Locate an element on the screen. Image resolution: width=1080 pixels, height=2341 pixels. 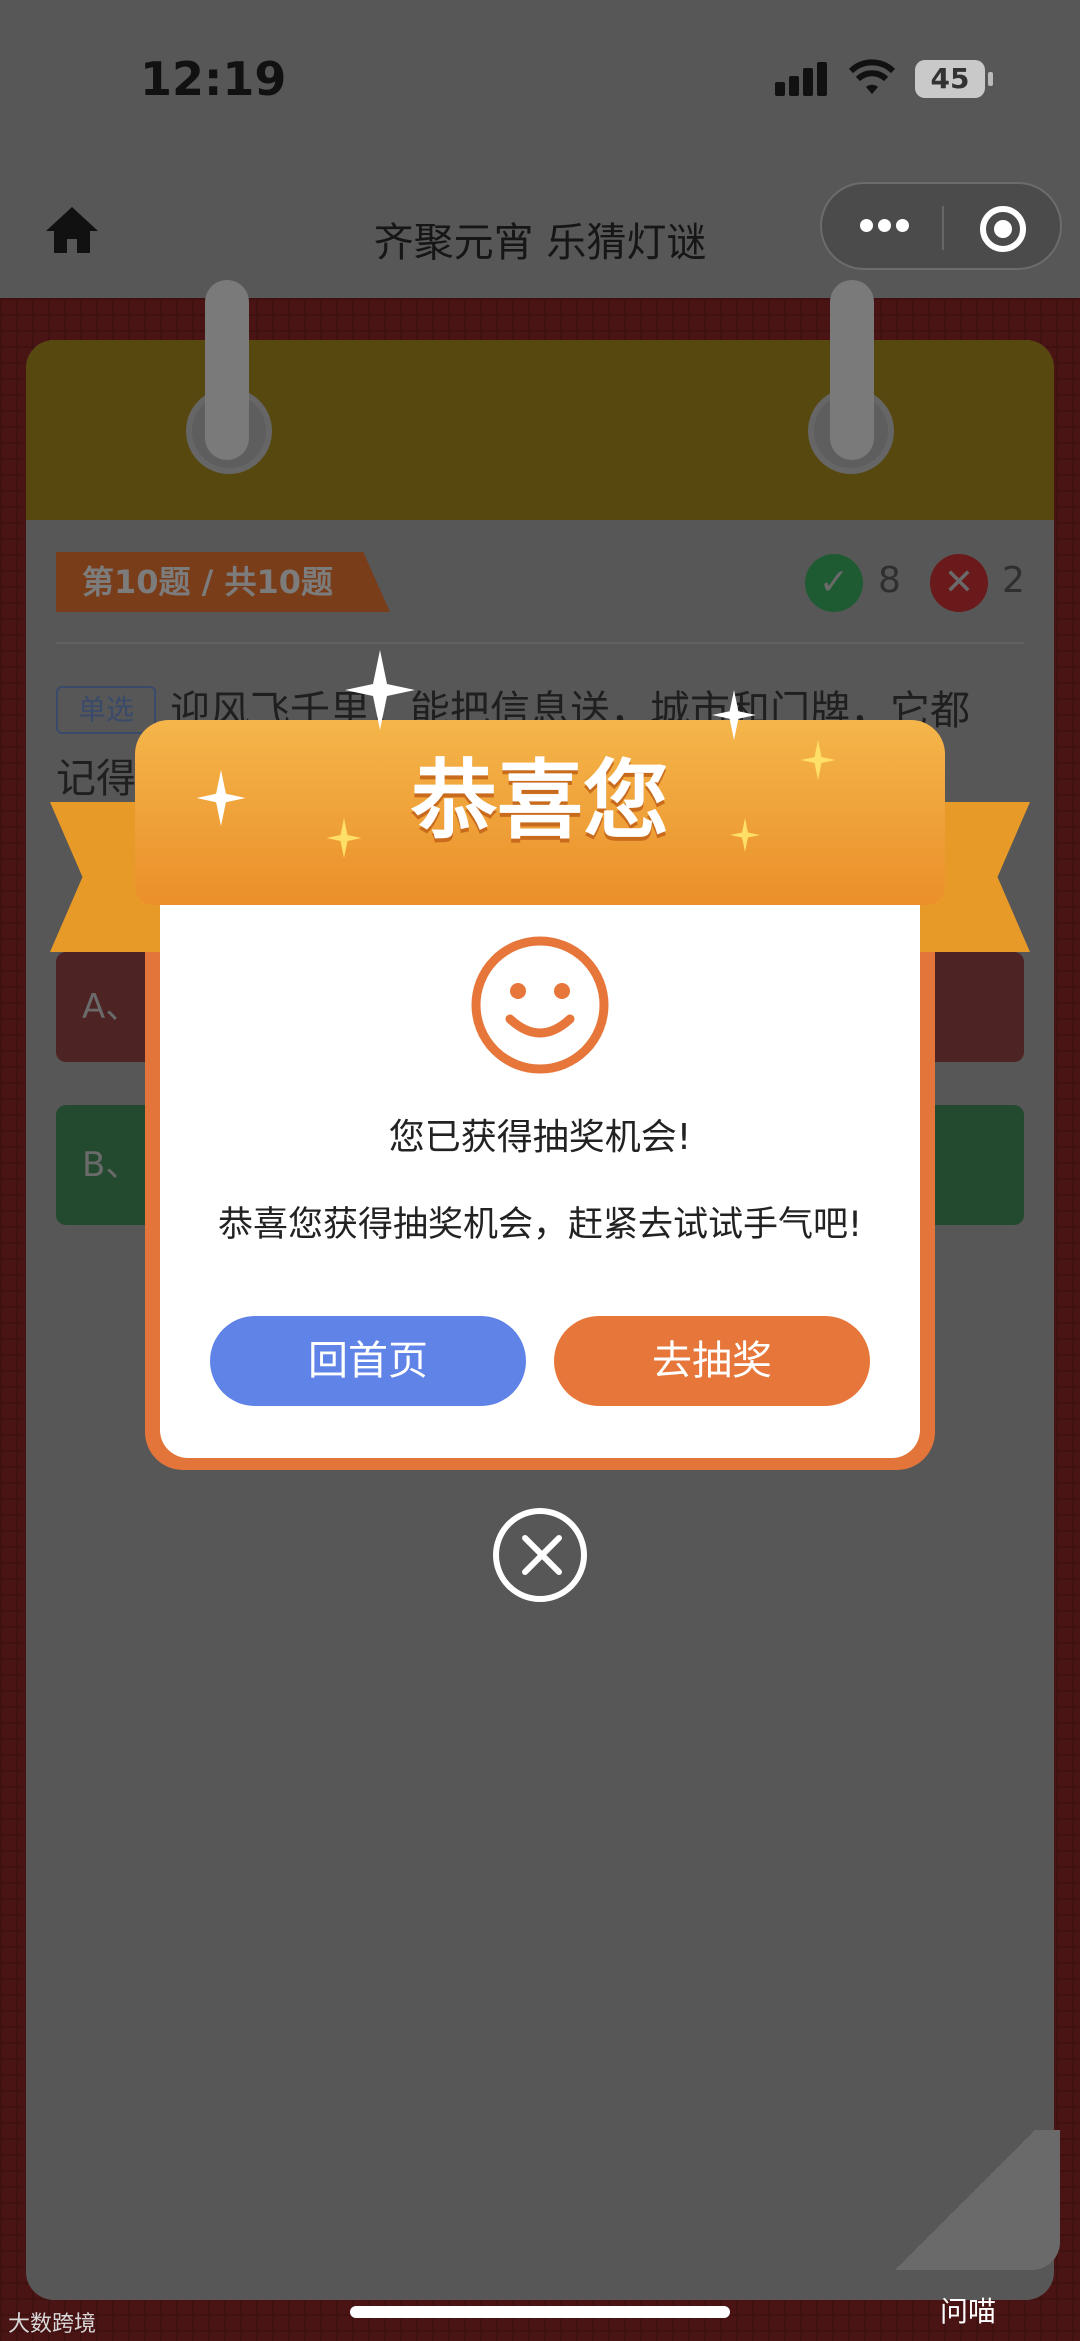
miniprogram-capsule is located at coordinates (941, 226).